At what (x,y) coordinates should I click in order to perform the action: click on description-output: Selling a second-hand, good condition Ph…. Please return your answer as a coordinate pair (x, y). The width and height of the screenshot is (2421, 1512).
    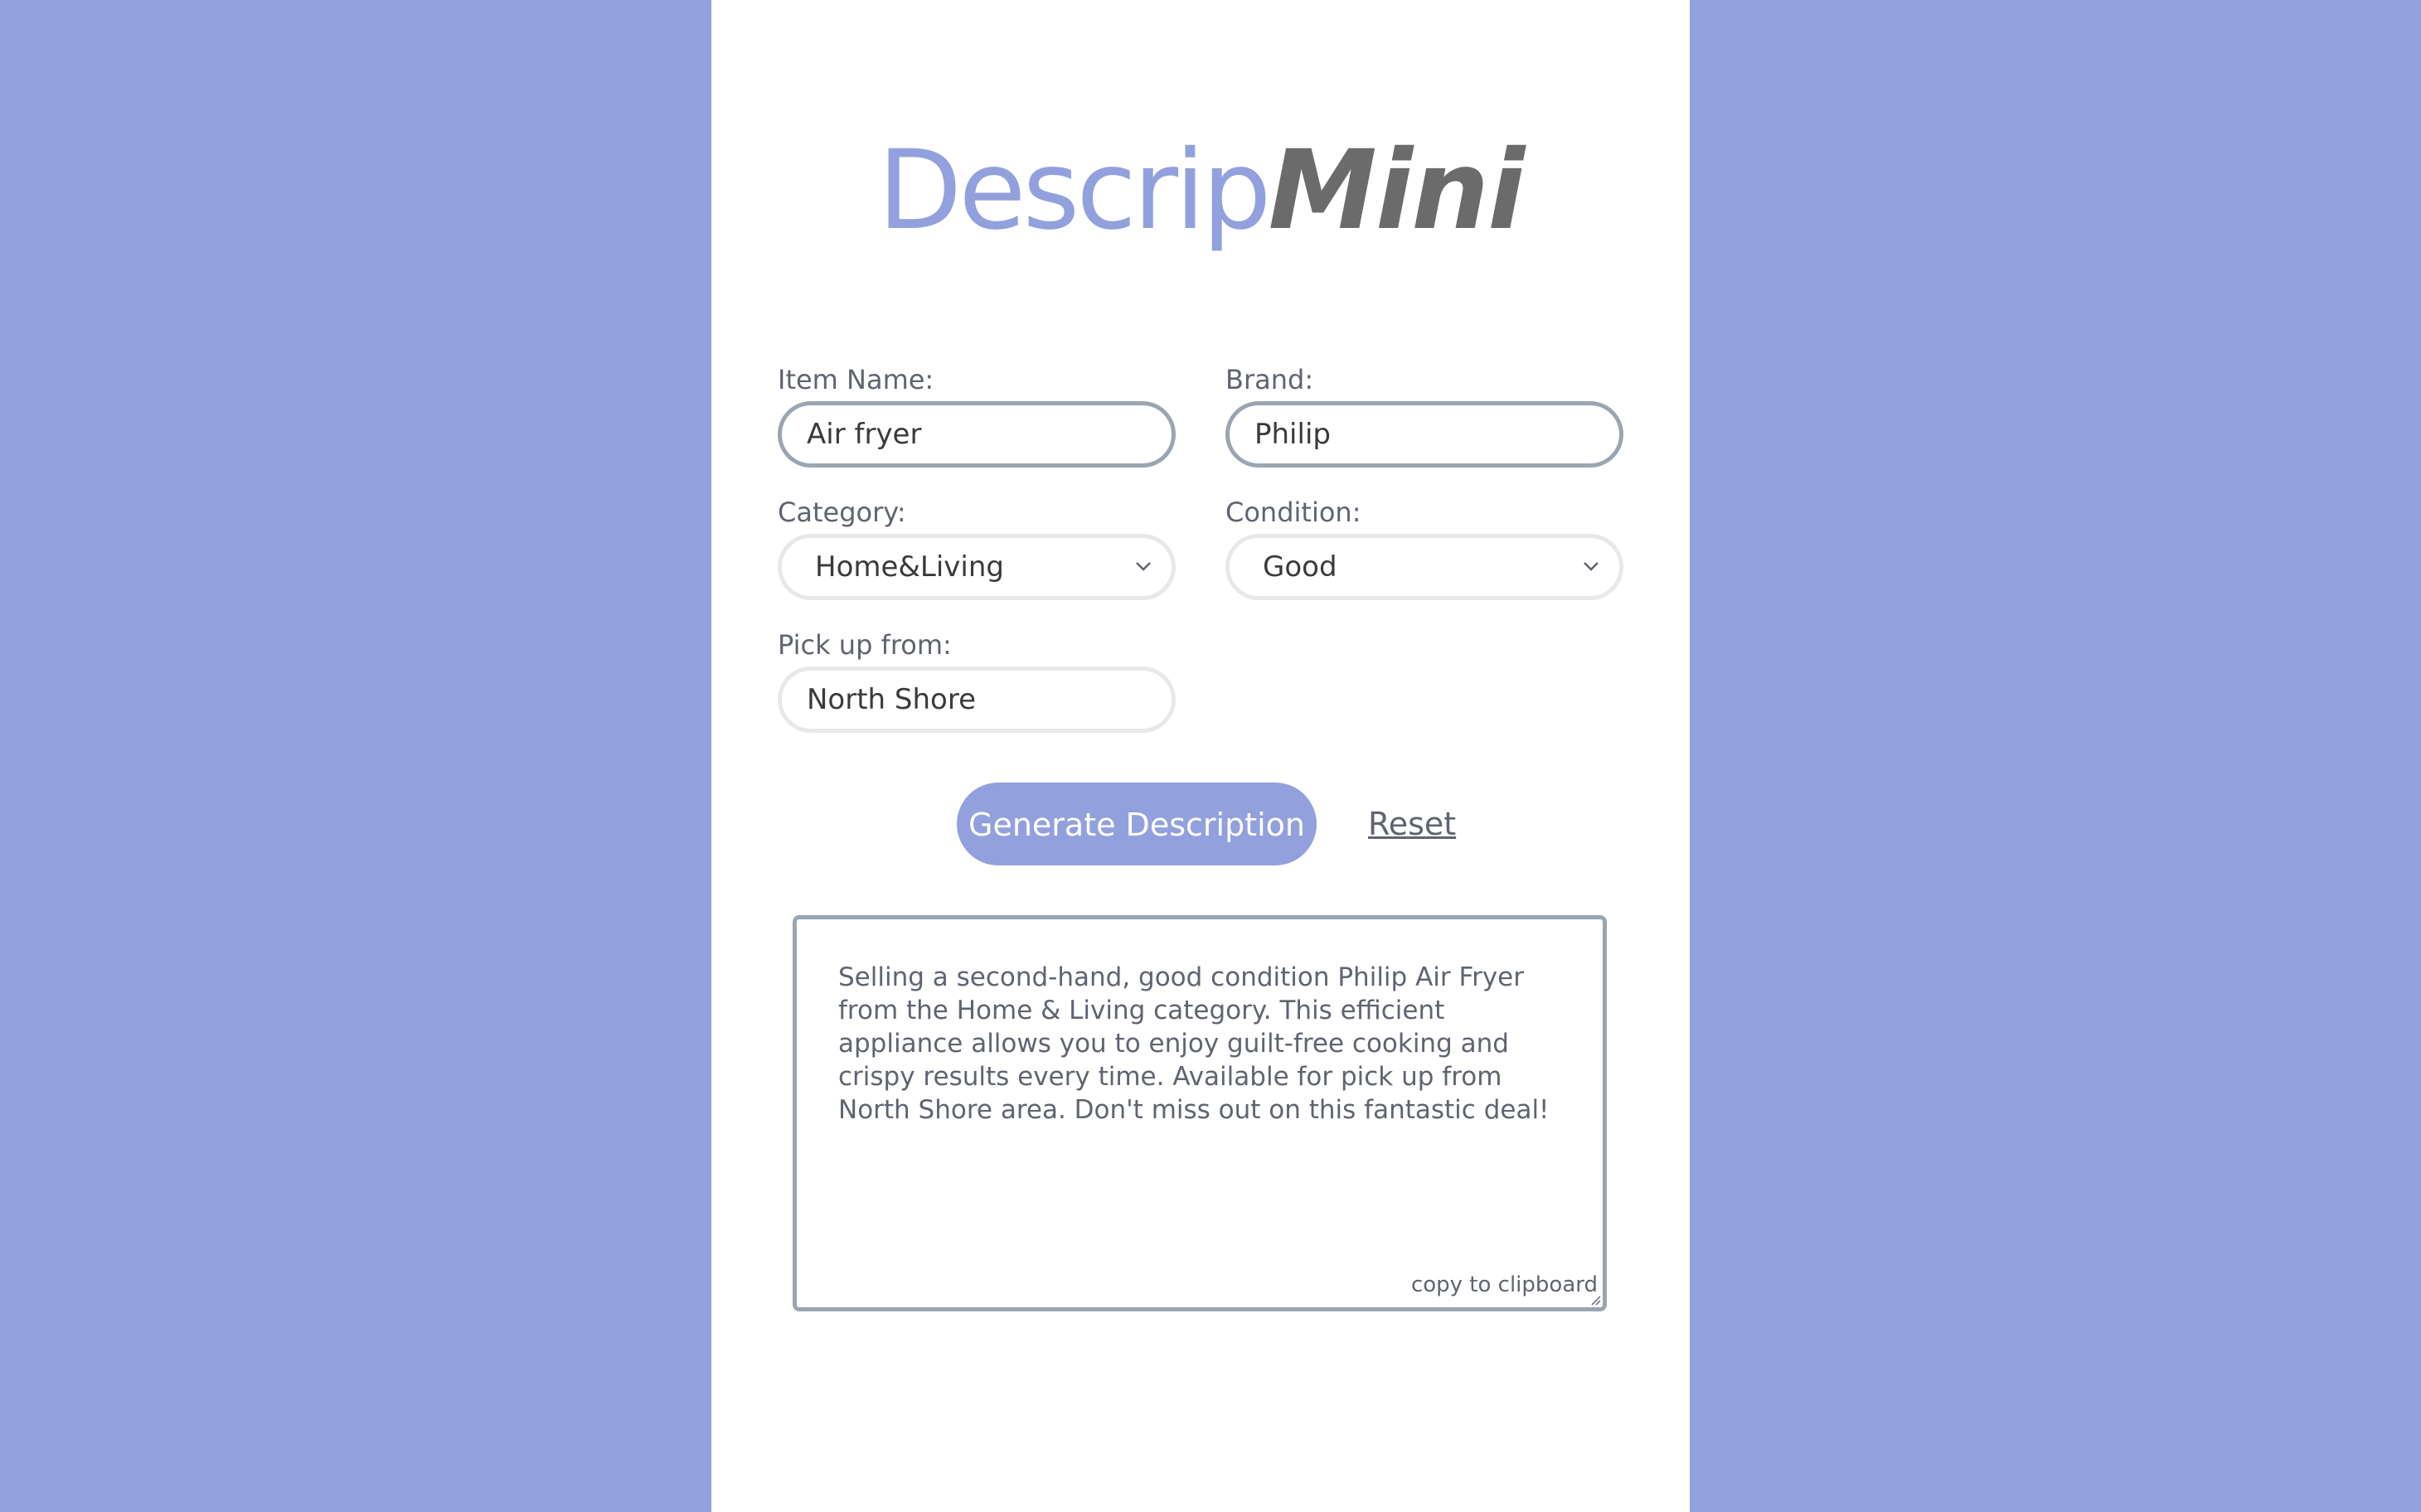
    Looking at the image, I should click on (1200, 1113).